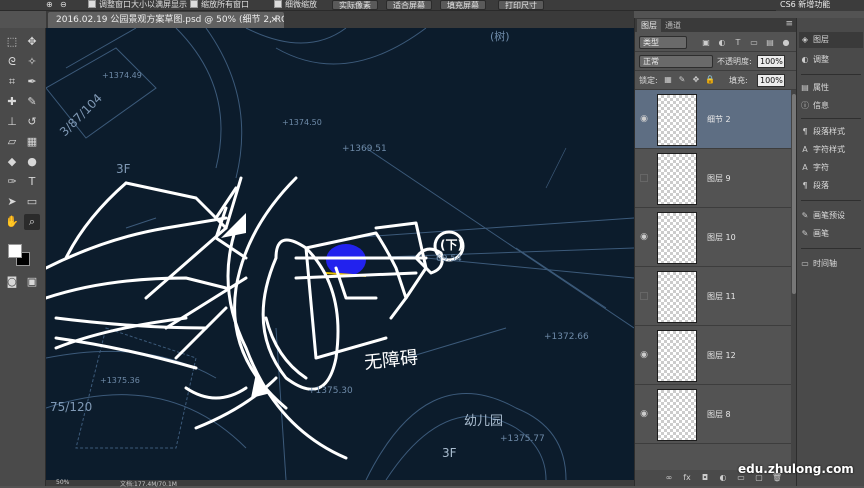 This screenshot has width=864, height=488. What do you see at coordinates (831, 248) in the screenshot?
I see `dock-separator` at bounding box center [831, 248].